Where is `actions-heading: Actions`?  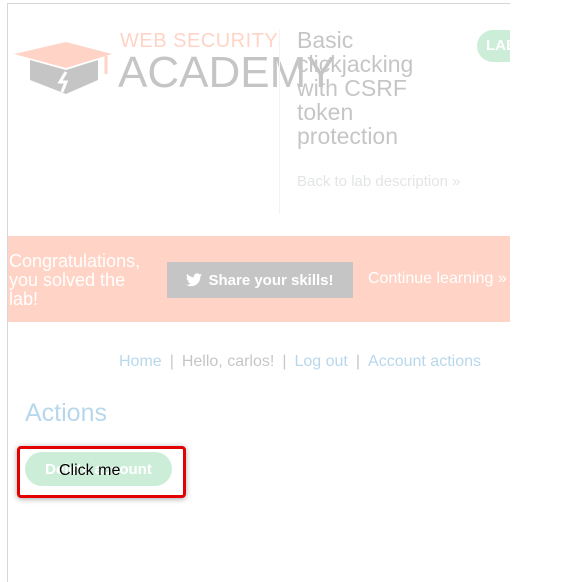 actions-heading: Actions is located at coordinates (66, 413).